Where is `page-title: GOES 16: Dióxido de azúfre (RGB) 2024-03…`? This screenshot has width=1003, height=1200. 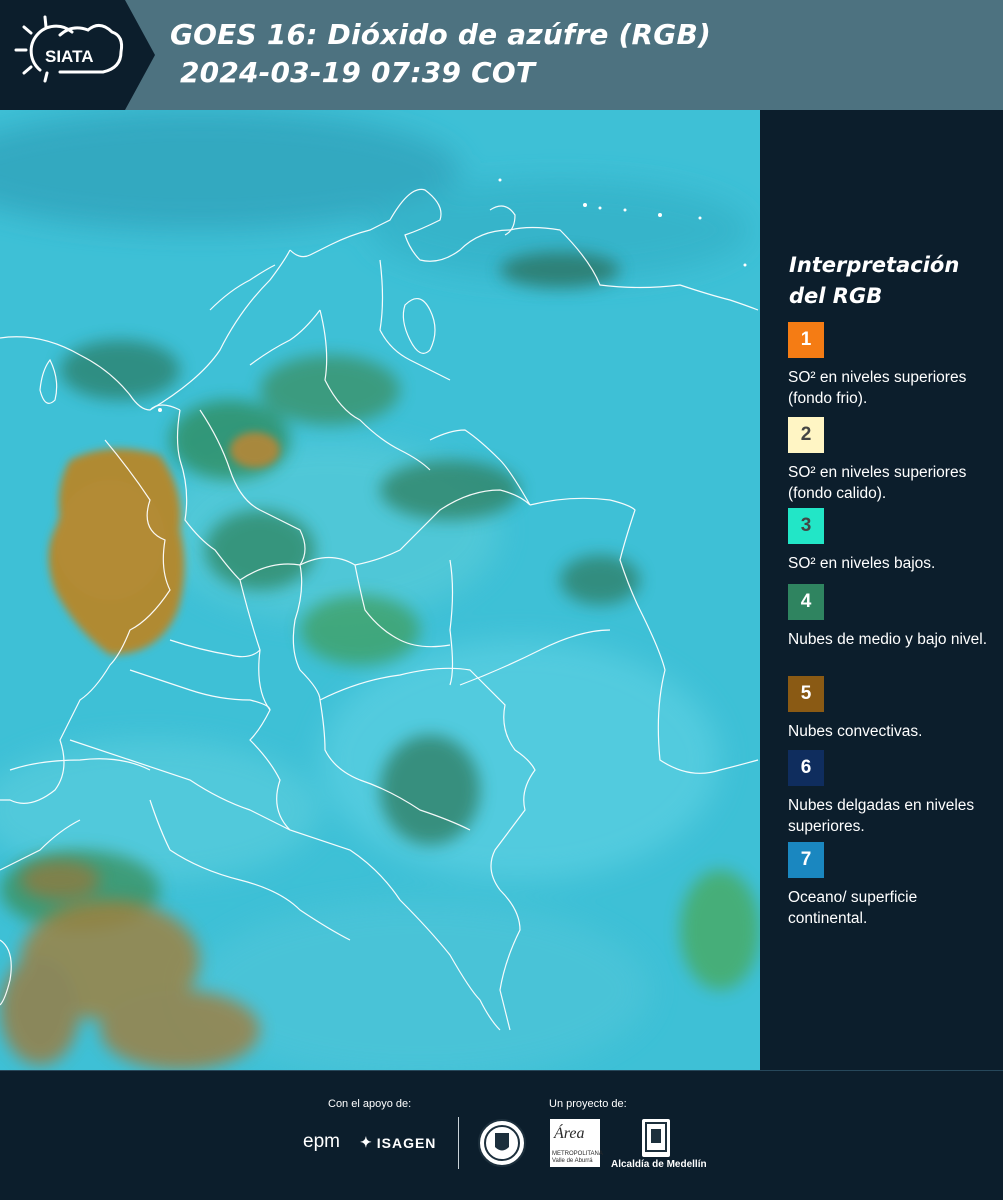 page-title: GOES 16: Dióxido de azúfre (RGB) 2024-03… is located at coordinates (440, 54).